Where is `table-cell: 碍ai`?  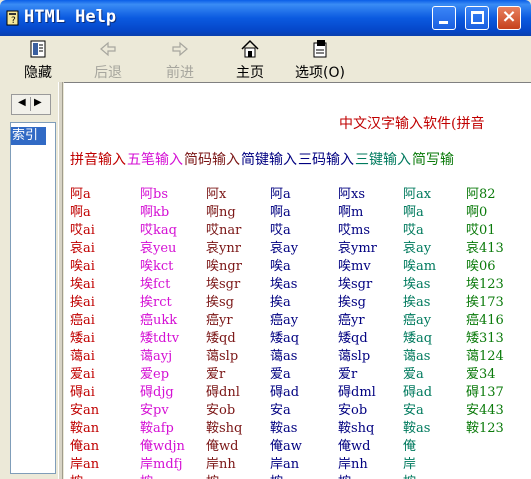
table-cell: 碍ai is located at coordinates (82, 392).